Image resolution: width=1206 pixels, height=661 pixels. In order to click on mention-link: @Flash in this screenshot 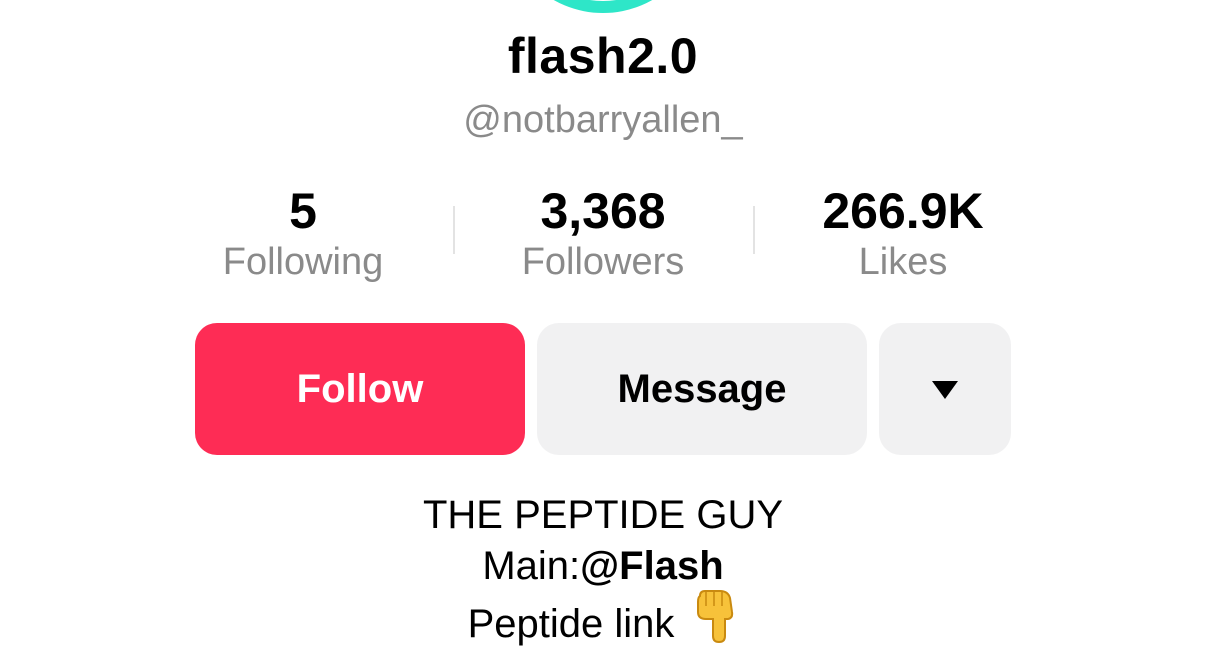, I will do `click(651, 566)`.